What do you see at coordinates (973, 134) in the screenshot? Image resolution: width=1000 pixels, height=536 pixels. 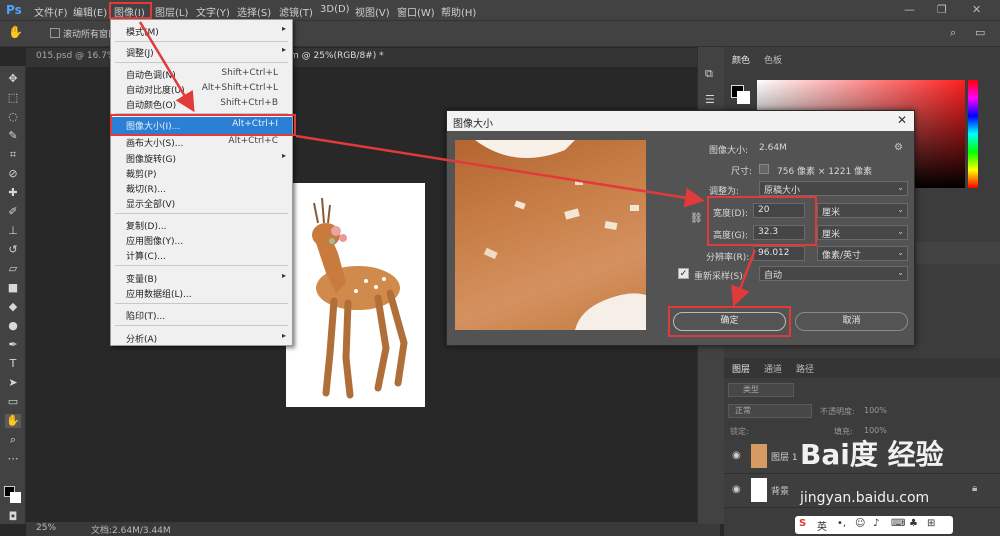 I see `hue-slider` at bounding box center [973, 134].